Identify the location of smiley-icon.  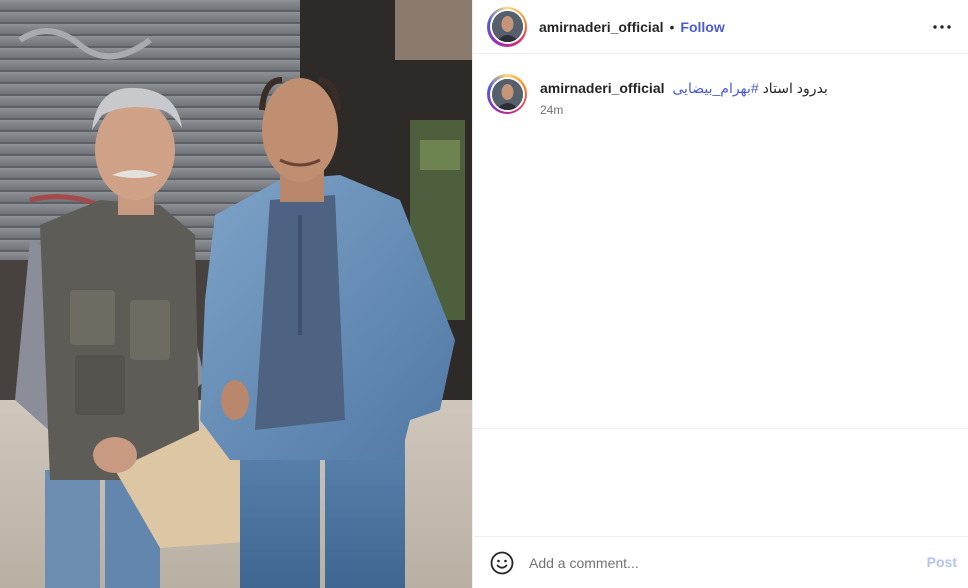
(502, 562).